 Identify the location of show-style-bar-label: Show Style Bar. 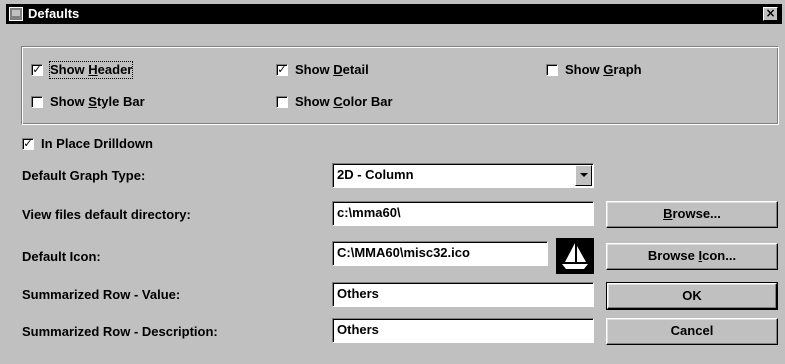
(97, 101).